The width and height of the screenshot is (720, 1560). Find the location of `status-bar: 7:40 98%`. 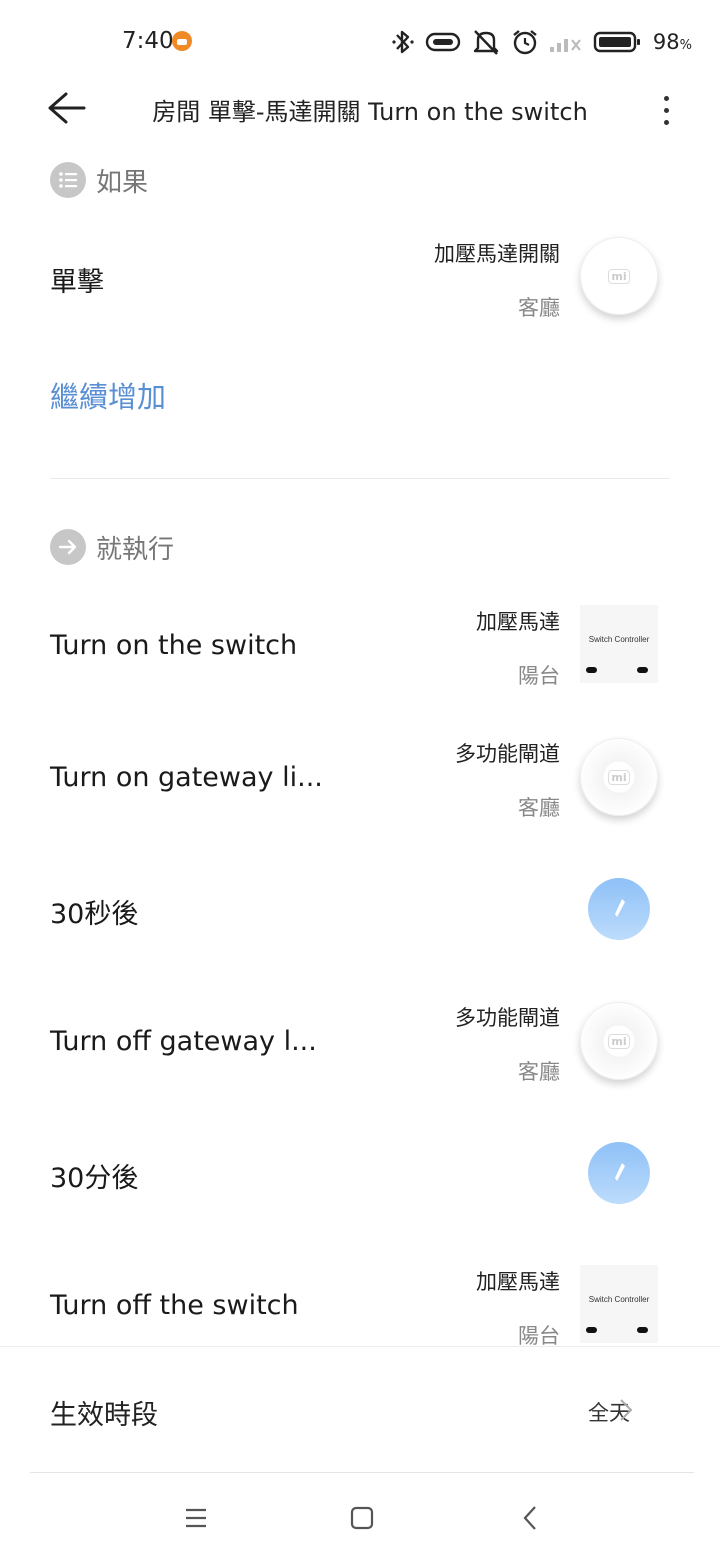

status-bar: 7:40 98% is located at coordinates (360, 42).